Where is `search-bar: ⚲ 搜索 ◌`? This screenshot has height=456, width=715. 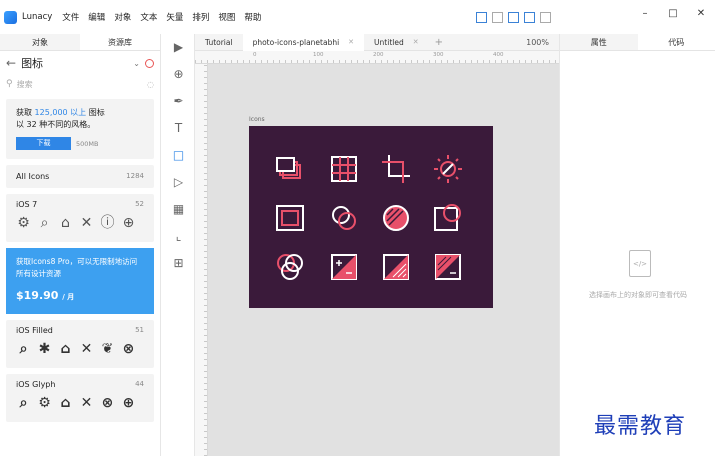 search-bar: ⚲ 搜索 ◌ is located at coordinates (80, 84).